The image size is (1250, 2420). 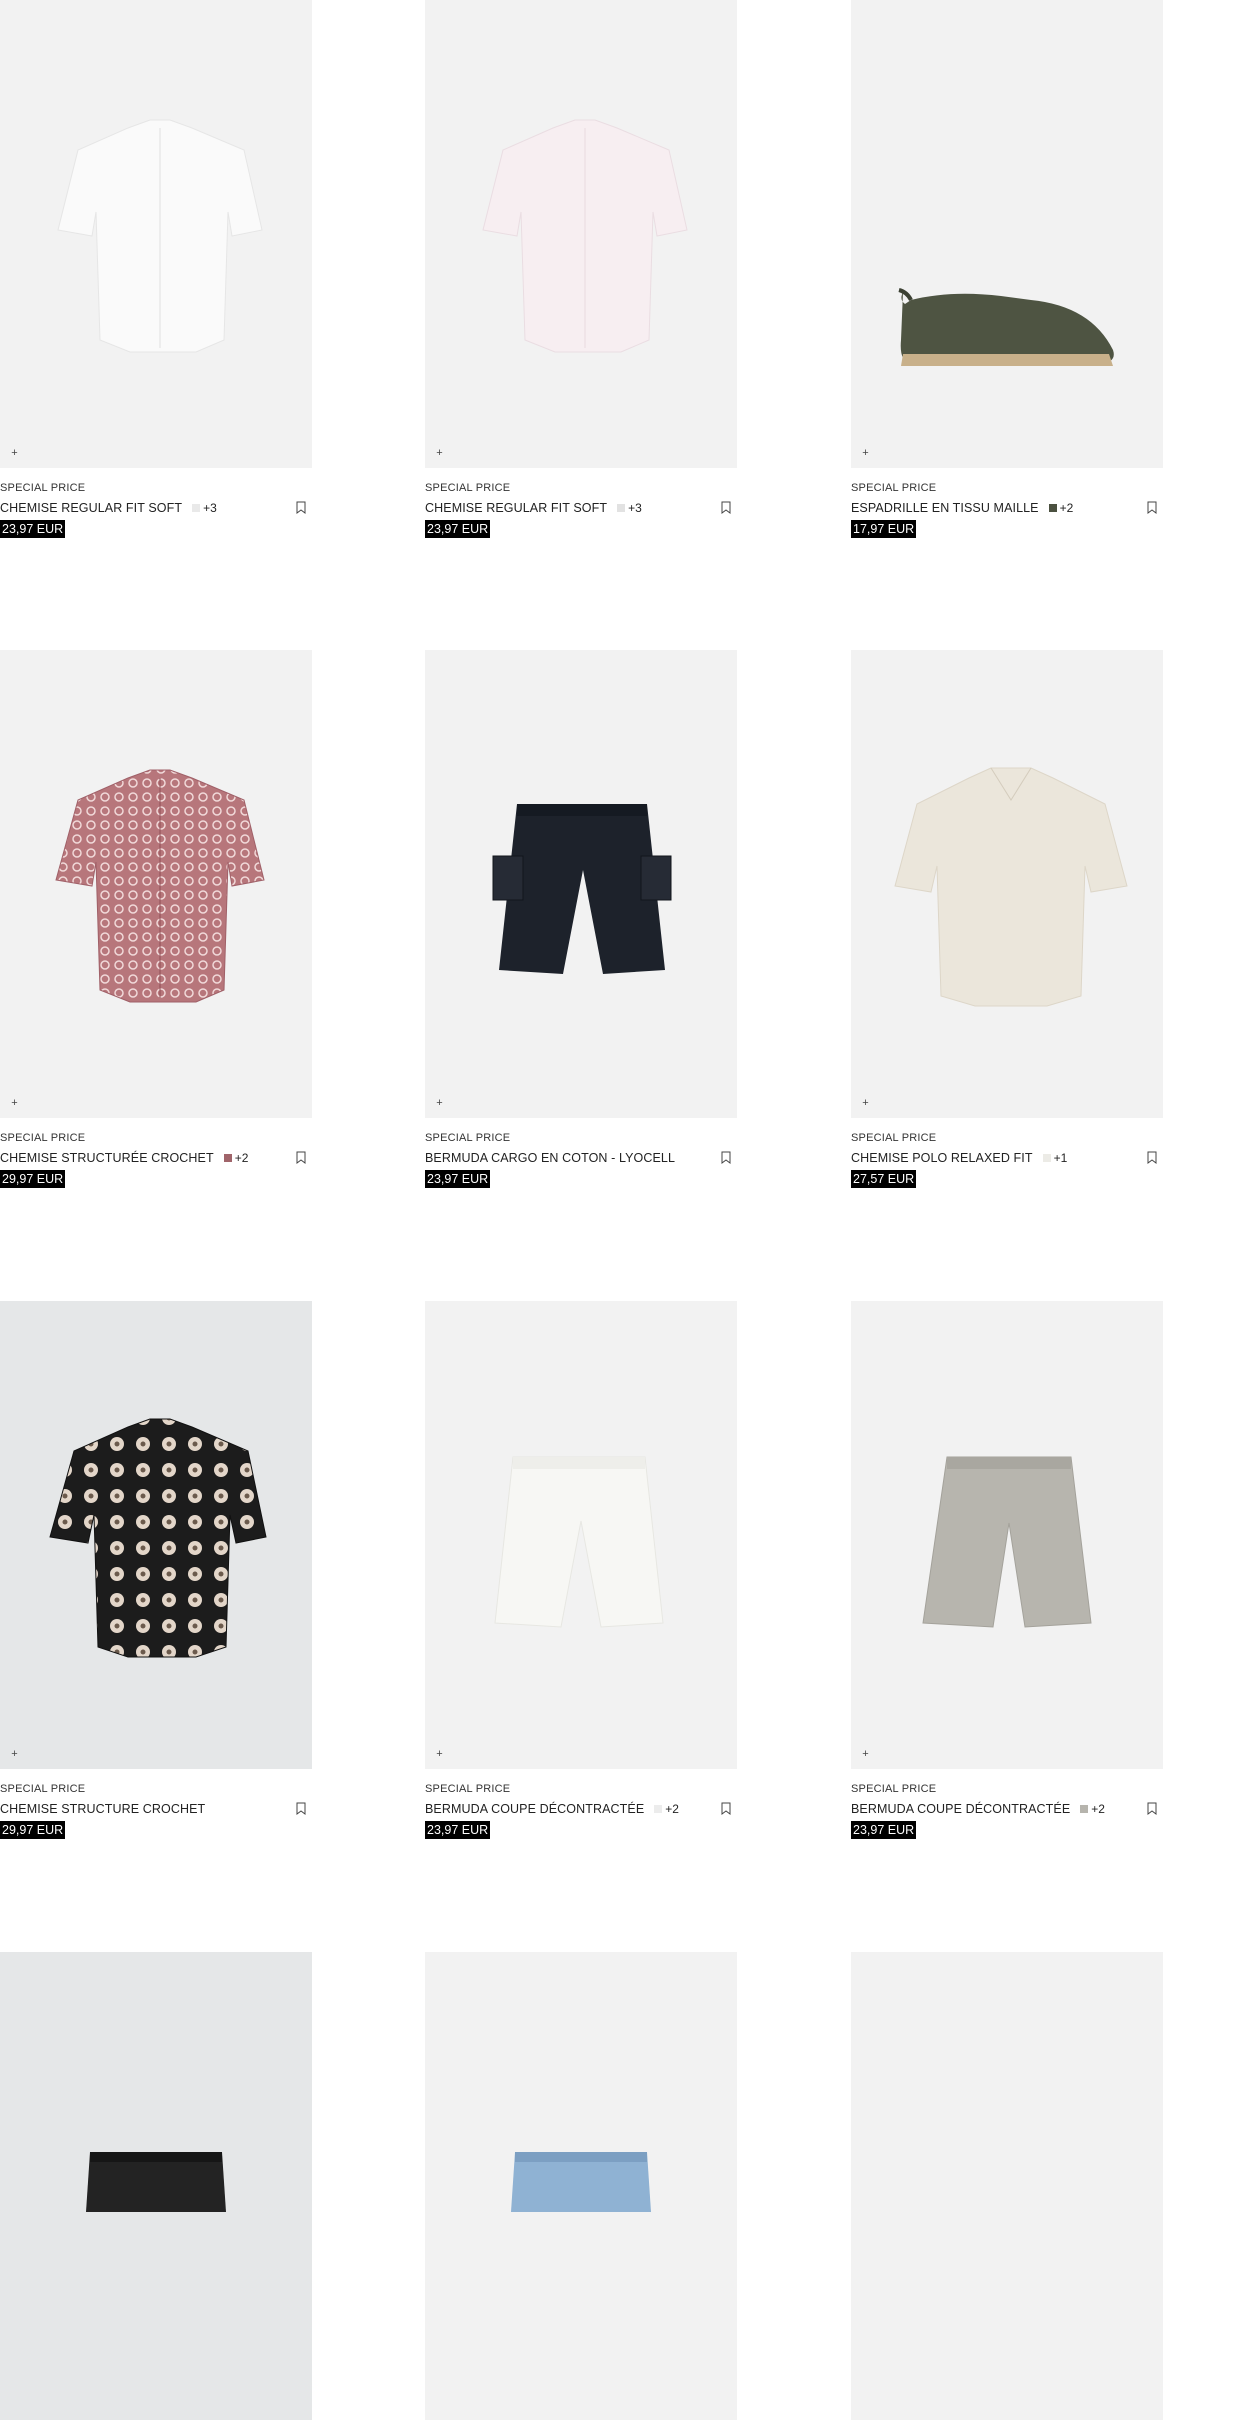 I want to click on product-name: CHEMISE POLO RELAXED FIT, so click(x=942, y=1158).